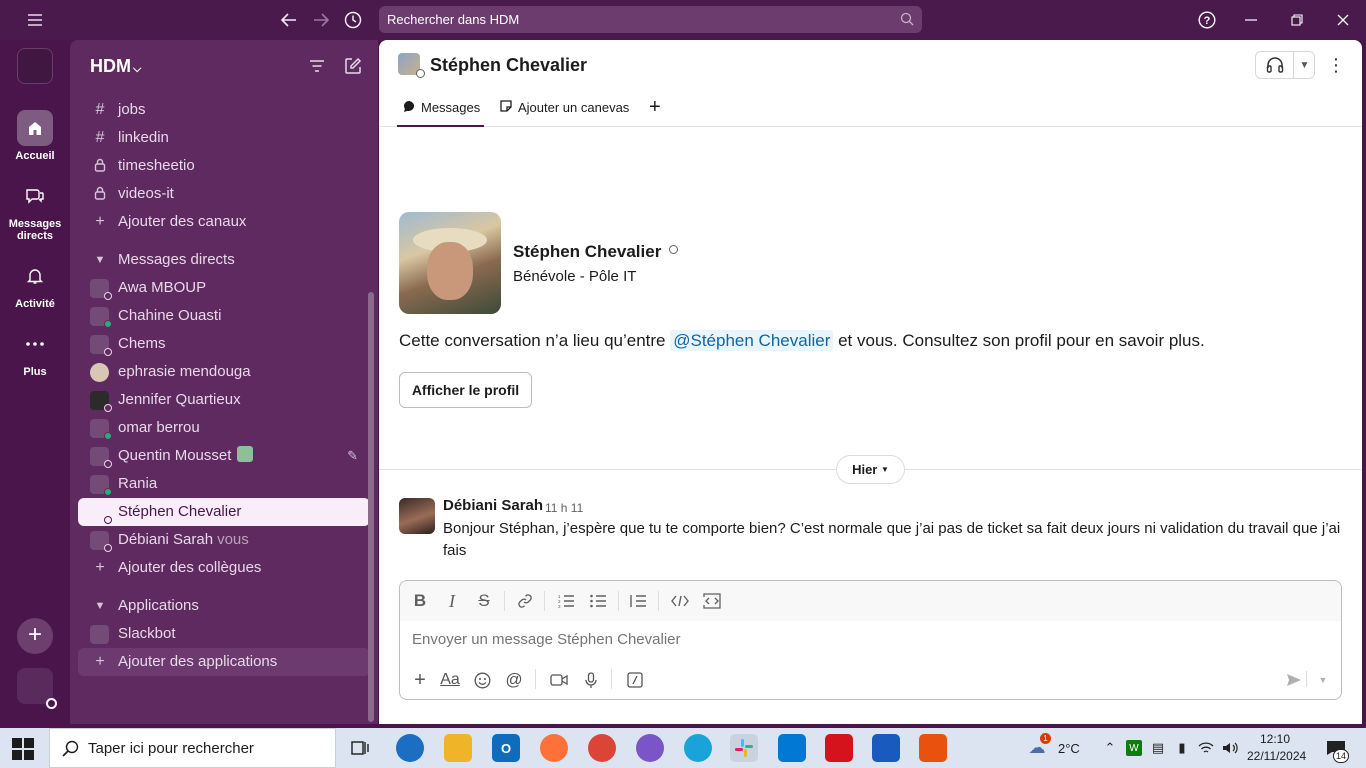 The width and height of the screenshot is (1366, 768). What do you see at coordinates (224, 222) in the screenshot?
I see `add-channels-button: + Ajouter des canaux` at bounding box center [224, 222].